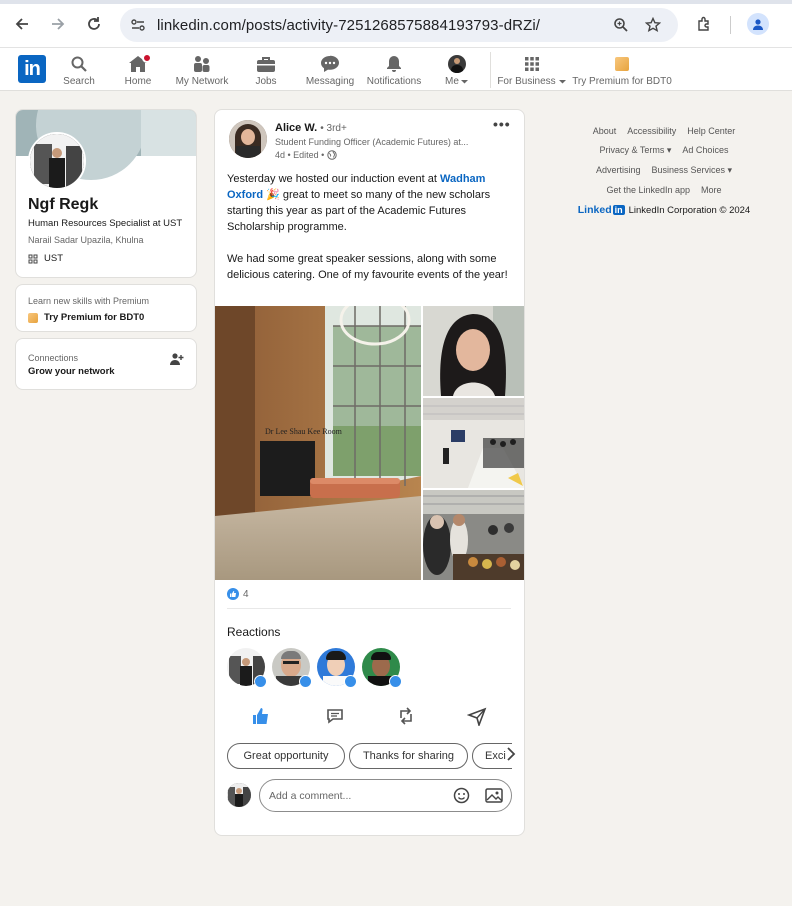 The height and width of the screenshot is (906, 792). What do you see at coordinates (333, 128) in the screenshot?
I see `connection-degree: • 3rd+` at bounding box center [333, 128].